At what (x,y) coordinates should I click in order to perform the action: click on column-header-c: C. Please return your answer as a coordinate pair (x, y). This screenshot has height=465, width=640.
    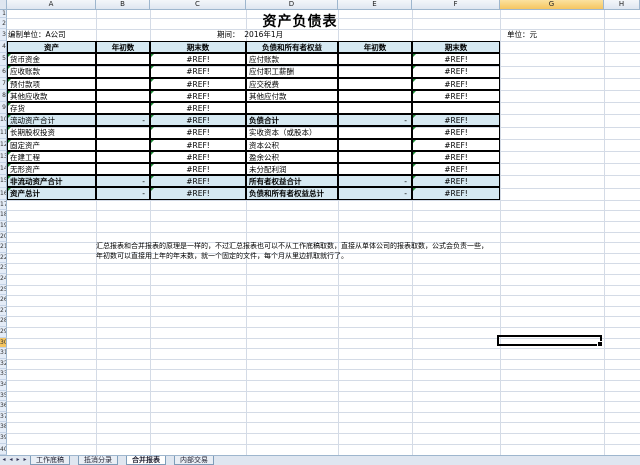
    Looking at the image, I should click on (198, 5).